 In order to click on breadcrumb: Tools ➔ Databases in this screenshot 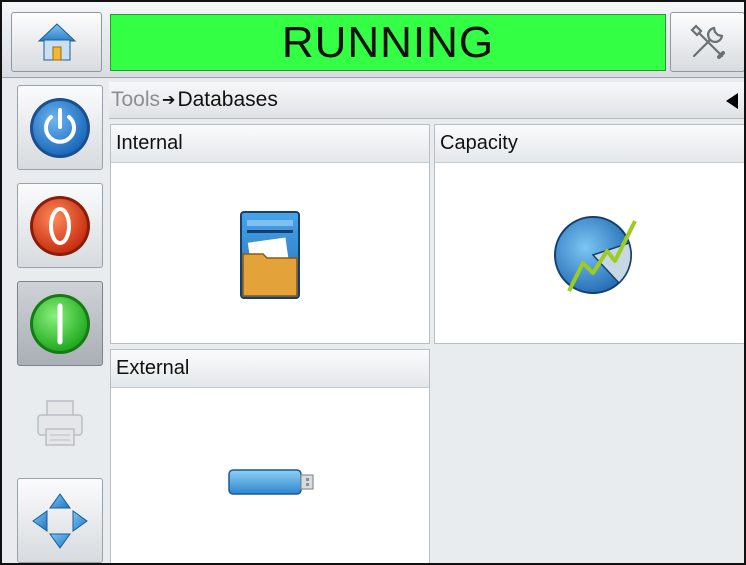, I will do `click(426, 100)`.